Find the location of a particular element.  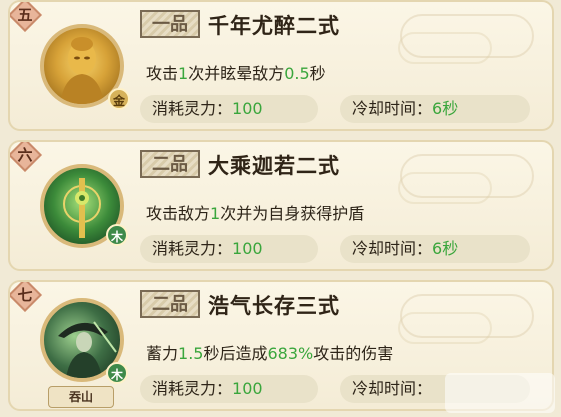

skill-index: 五 is located at coordinates (25, 15).